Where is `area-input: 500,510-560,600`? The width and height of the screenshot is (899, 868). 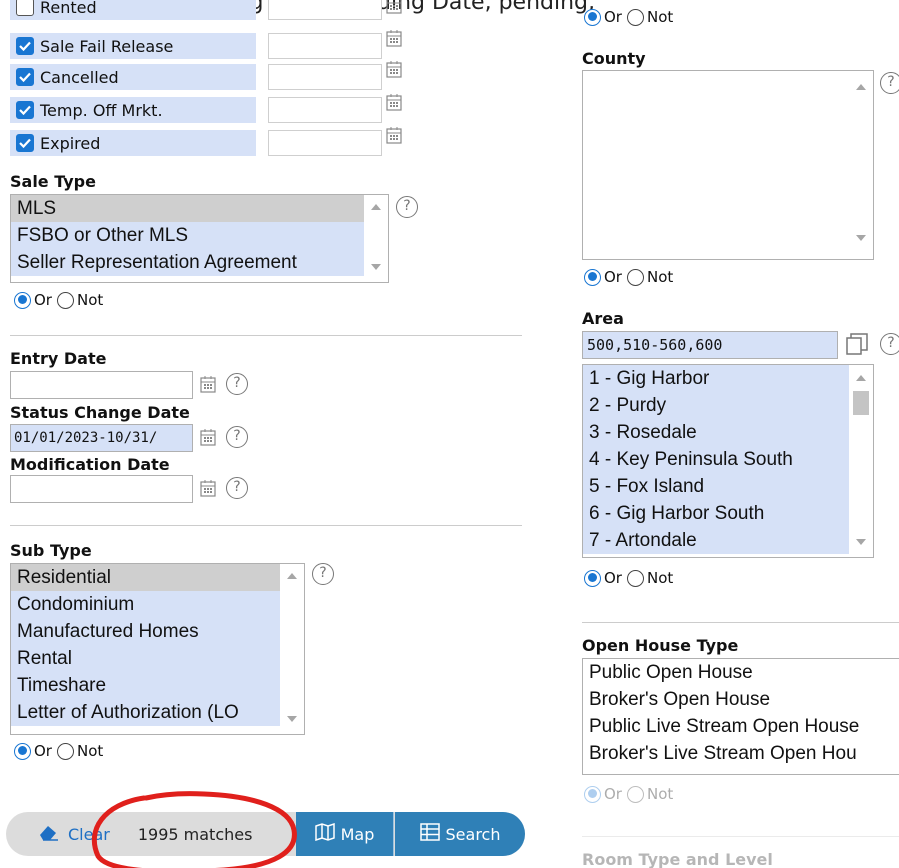 area-input: 500,510-560,600 is located at coordinates (710, 345).